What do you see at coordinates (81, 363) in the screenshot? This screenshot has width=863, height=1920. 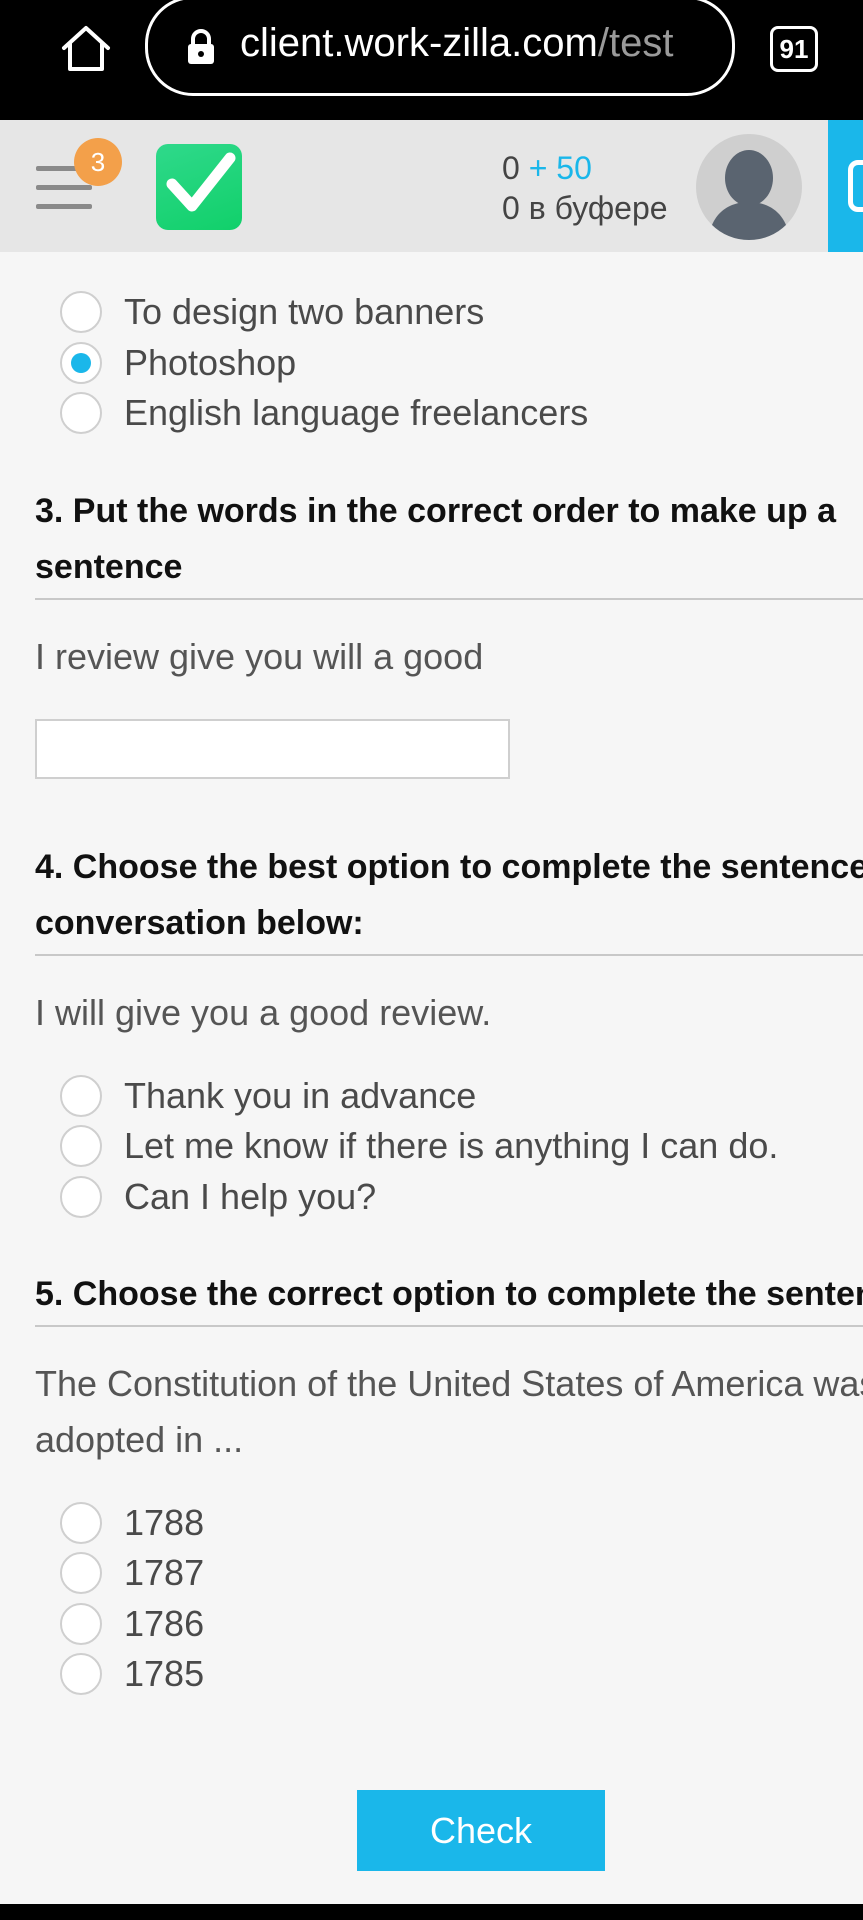 I see `radio-button-selected` at bounding box center [81, 363].